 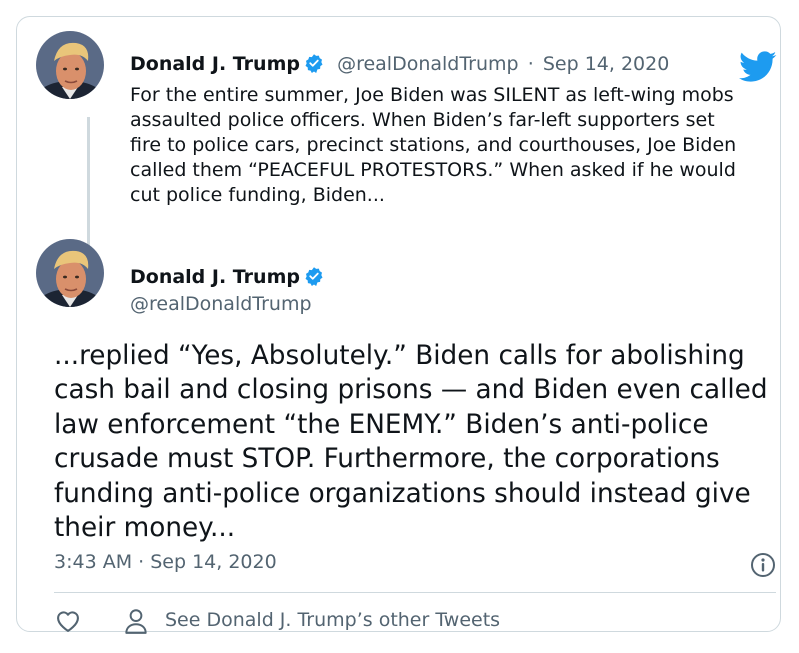 I want to click on person-icon, so click(x=136, y=621).